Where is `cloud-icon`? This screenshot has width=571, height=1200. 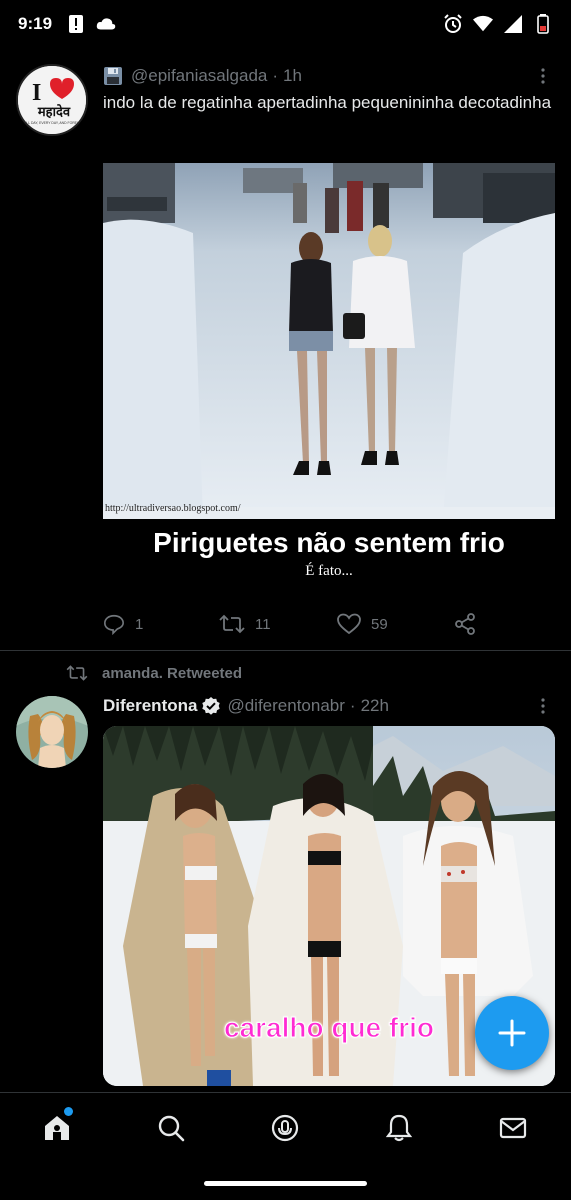
cloud-icon is located at coordinates (106, 24).